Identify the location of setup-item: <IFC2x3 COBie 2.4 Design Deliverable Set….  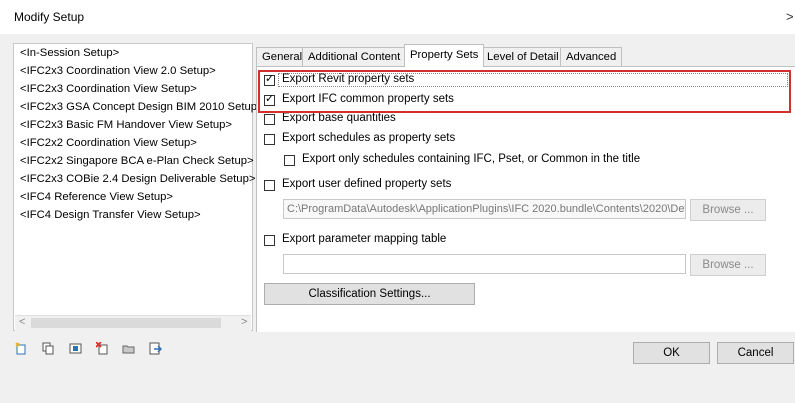
(137, 179).